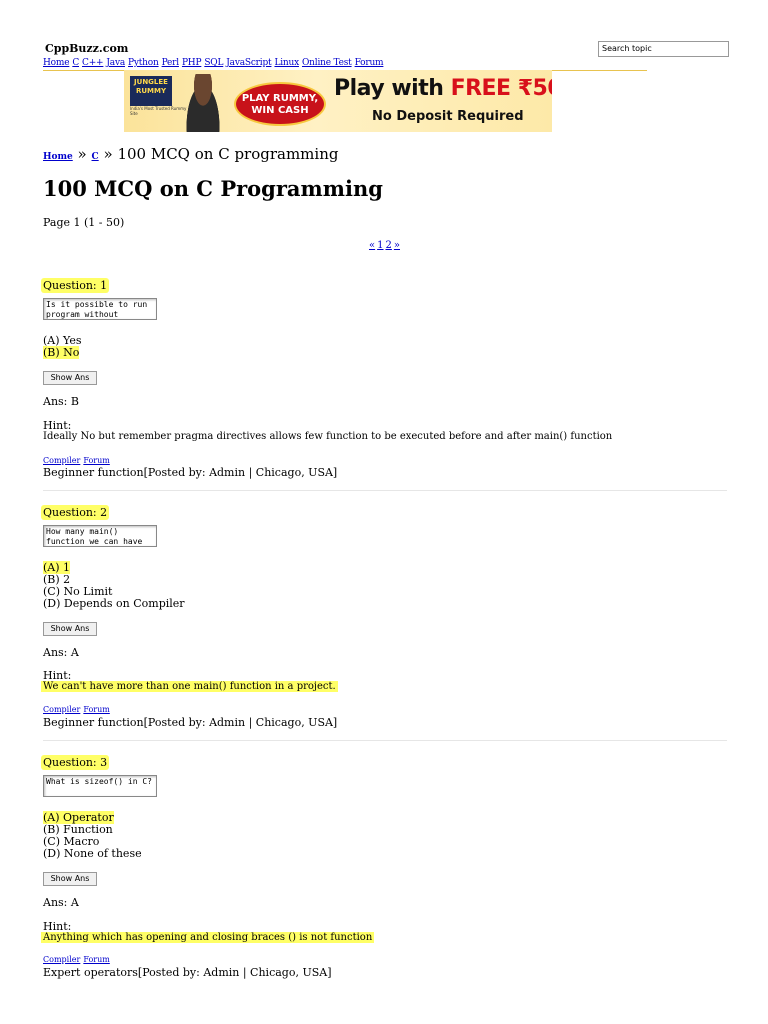 This screenshot has width=768, height=1024. I want to click on option-item: (D) None of these, so click(92, 853).